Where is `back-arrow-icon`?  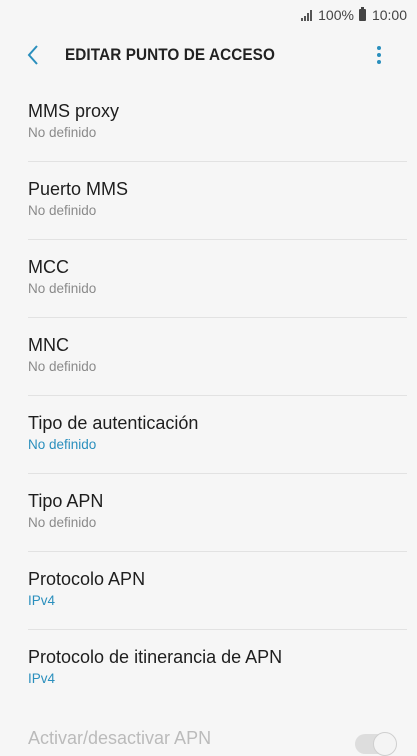
back-arrow-icon is located at coordinates (32, 55).